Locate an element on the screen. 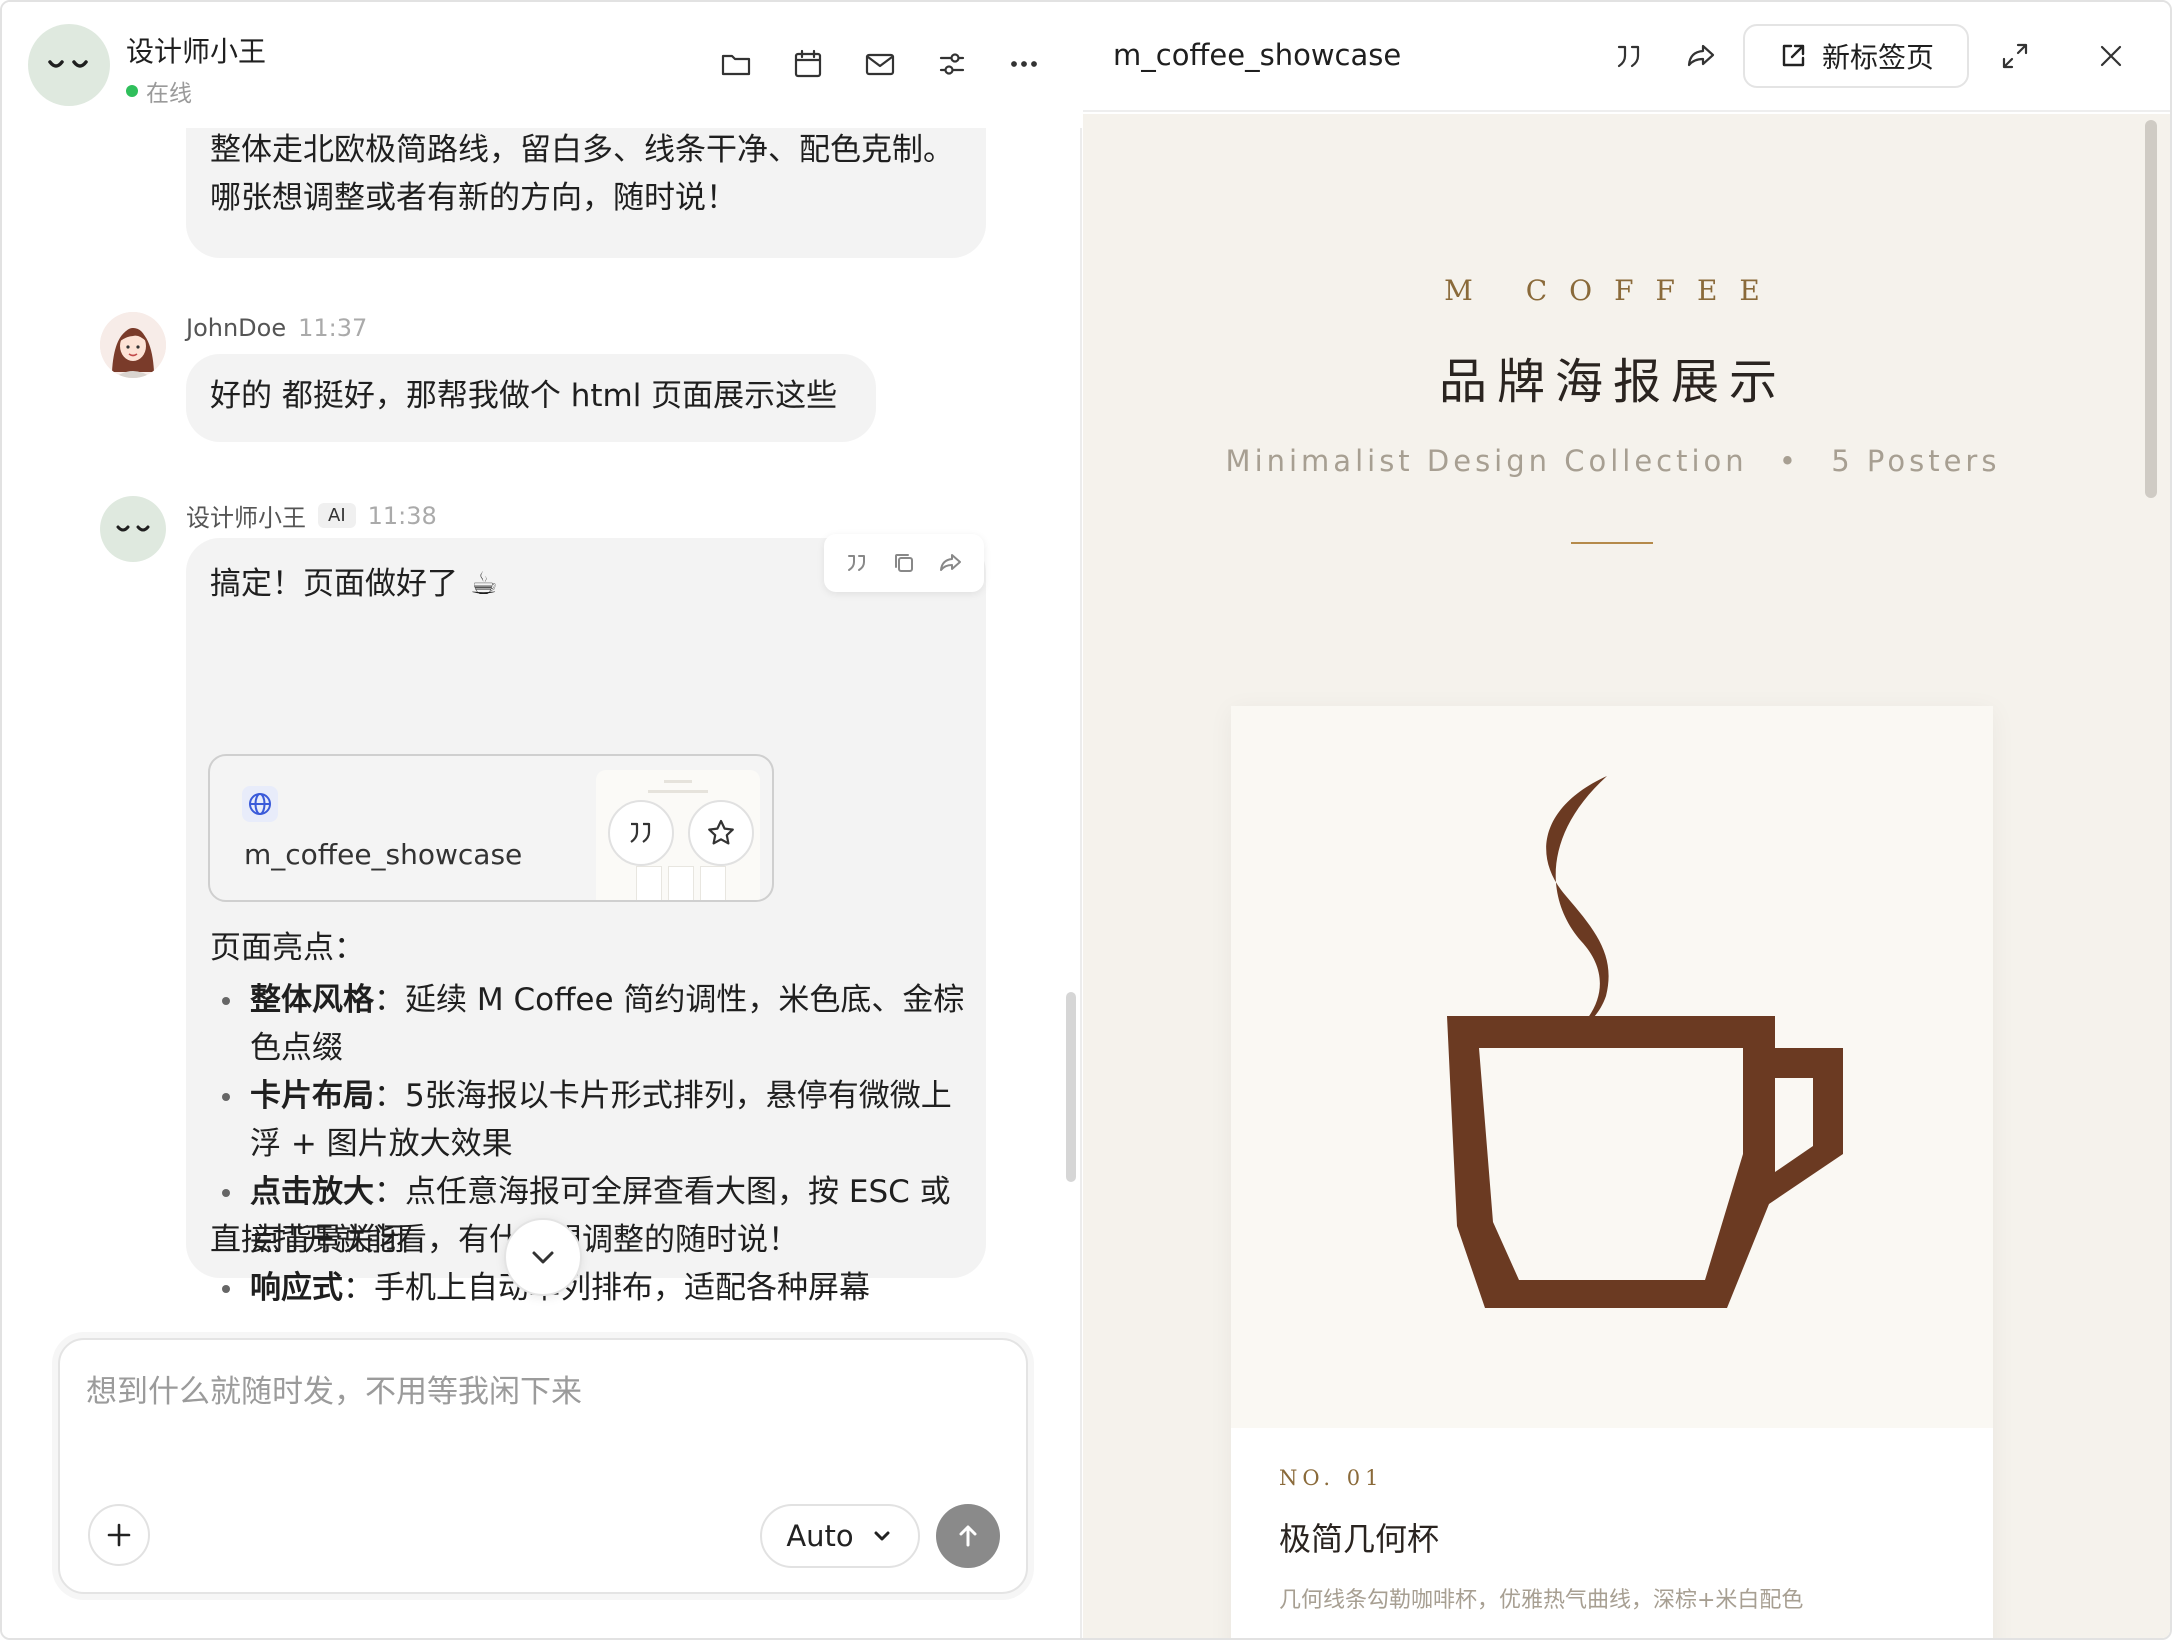 Image resolution: width=2172 pixels, height=1640 pixels. close-preview-button is located at coordinates (2111, 56).